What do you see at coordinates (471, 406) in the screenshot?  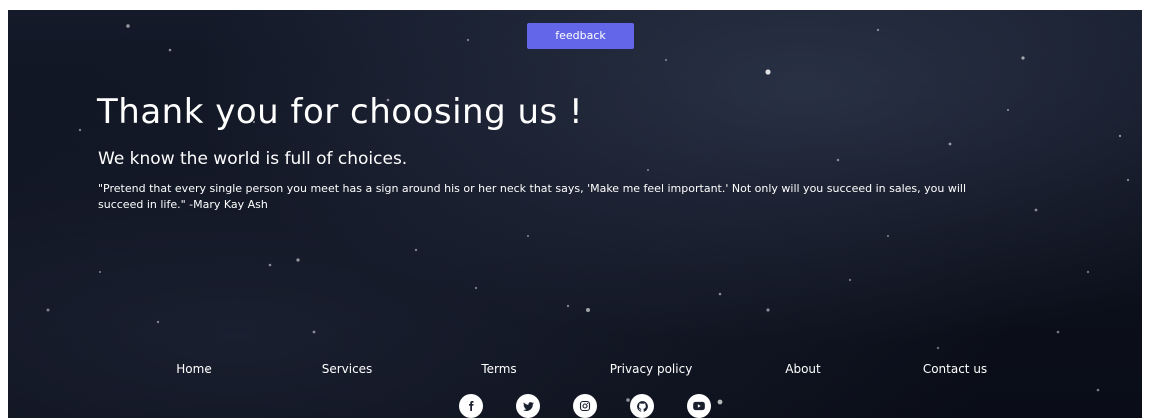 I see `facebook-icon` at bounding box center [471, 406].